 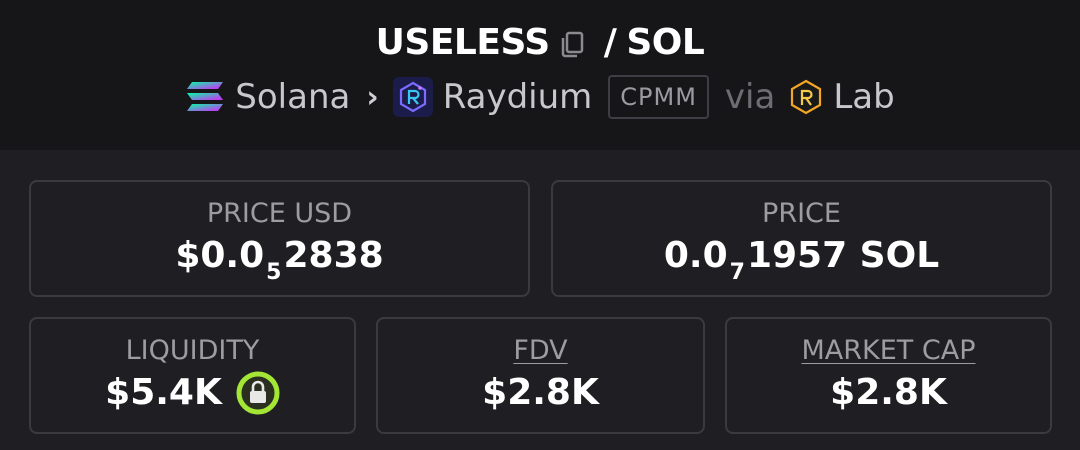 What do you see at coordinates (220, 255) in the screenshot?
I see `price-usd-prefix: $0.0` at bounding box center [220, 255].